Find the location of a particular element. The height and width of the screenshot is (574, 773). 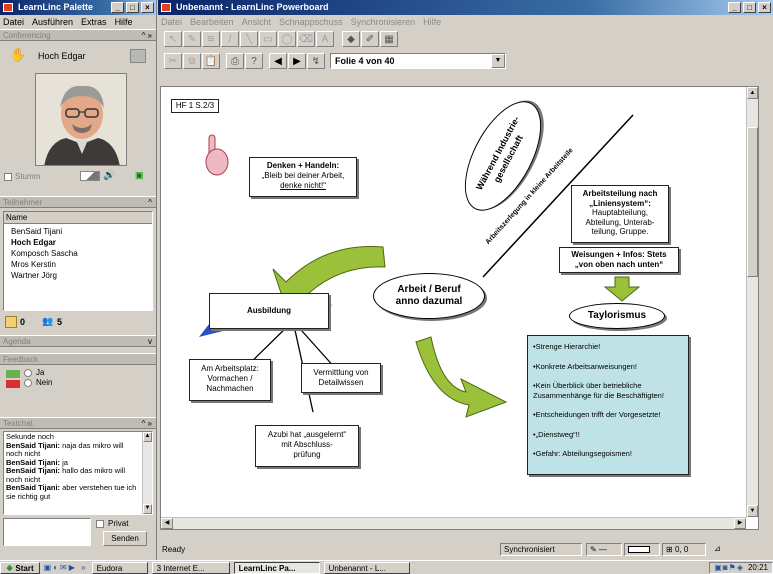

palette-titlebar: LearnLinc Palette _ □ × is located at coordinates (78, 7).